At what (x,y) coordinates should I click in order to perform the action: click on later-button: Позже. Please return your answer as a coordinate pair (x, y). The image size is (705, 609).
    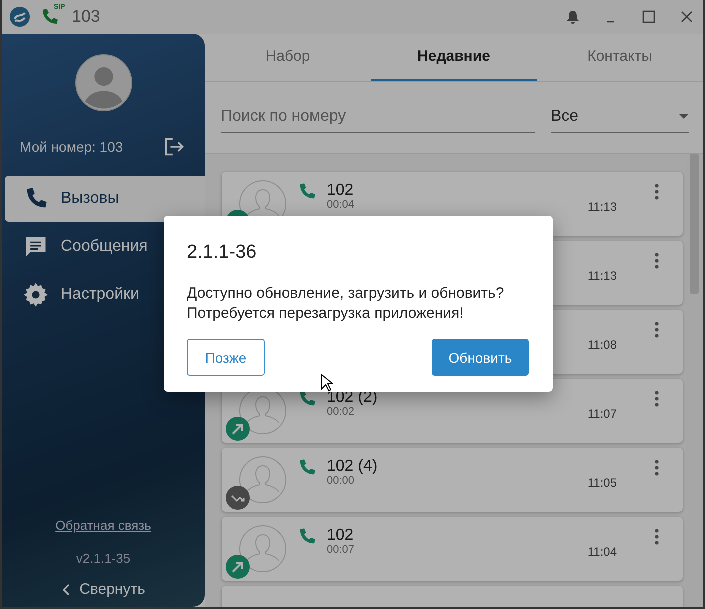
    Looking at the image, I should click on (226, 357).